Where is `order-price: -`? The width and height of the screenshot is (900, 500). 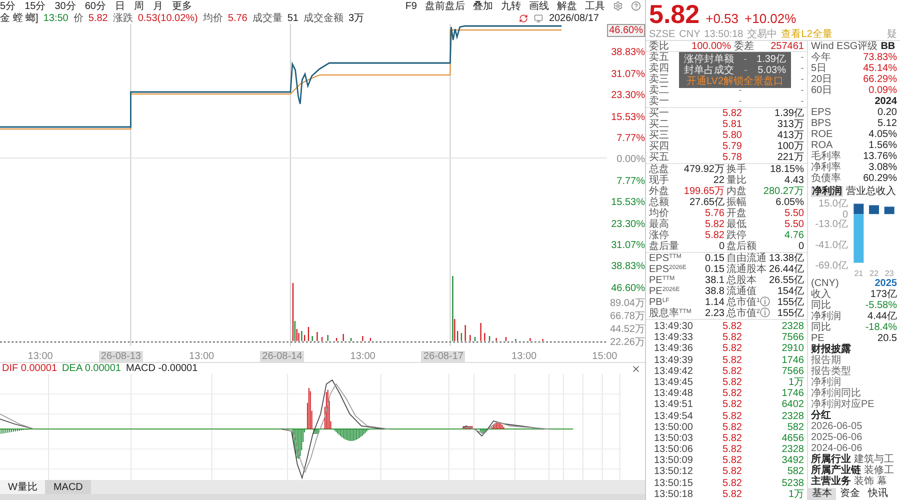 order-price: - is located at coordinates (740, 101).